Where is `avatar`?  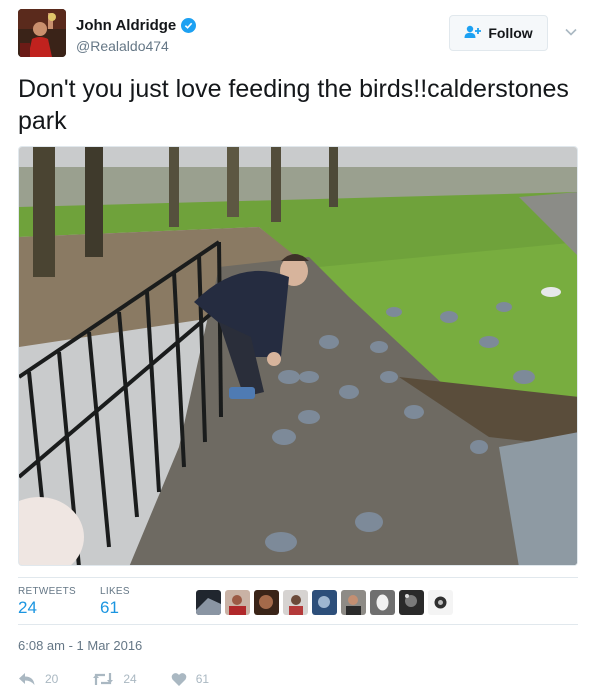 avatar is located at coordinates (42, 33).